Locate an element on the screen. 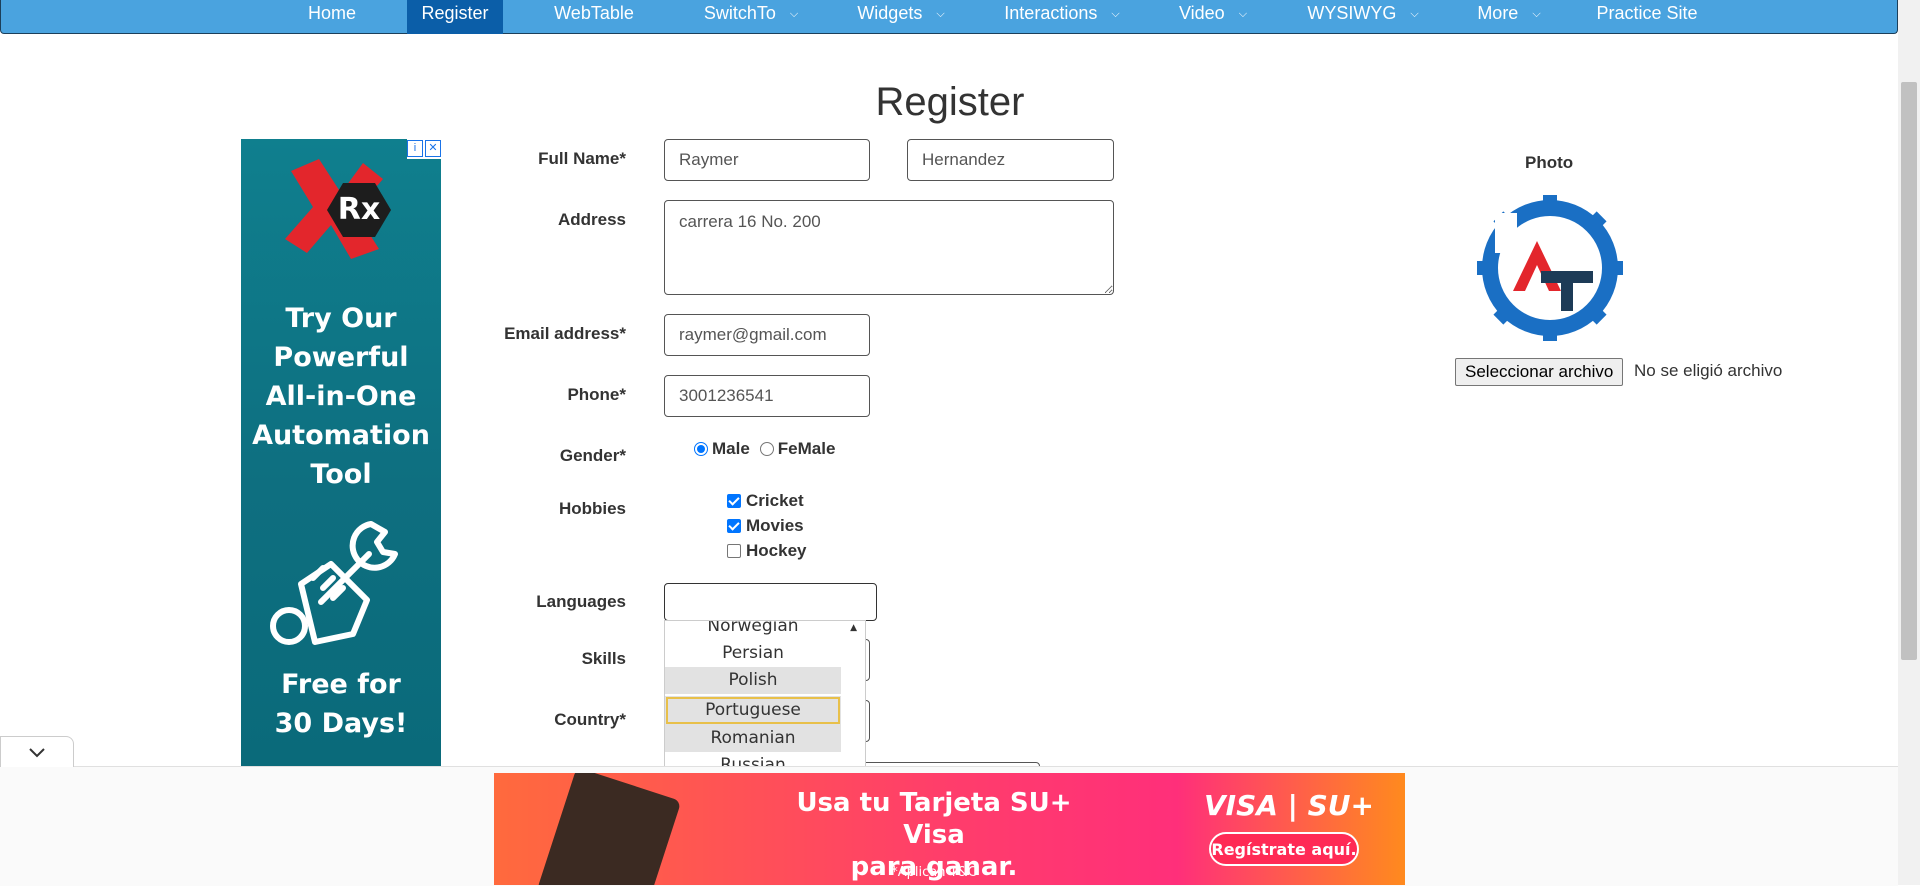  headline-line: Automation is located at coordinates (341, 435).